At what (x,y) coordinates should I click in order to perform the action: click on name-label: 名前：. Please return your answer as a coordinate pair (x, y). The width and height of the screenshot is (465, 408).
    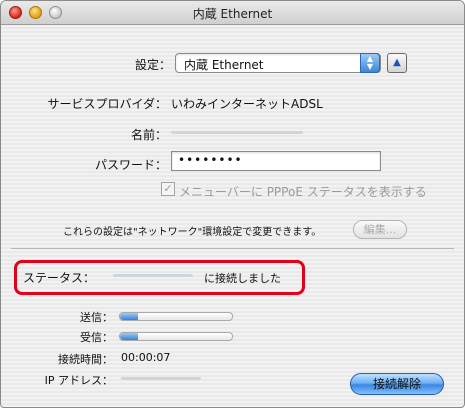
    Looking at the image, I should click on (148, 135).